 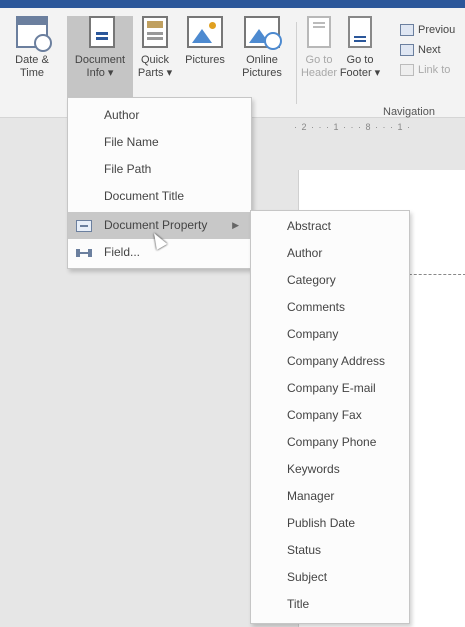 I want to click on date-time-button: Date & Time, so click(x=33, y=62).